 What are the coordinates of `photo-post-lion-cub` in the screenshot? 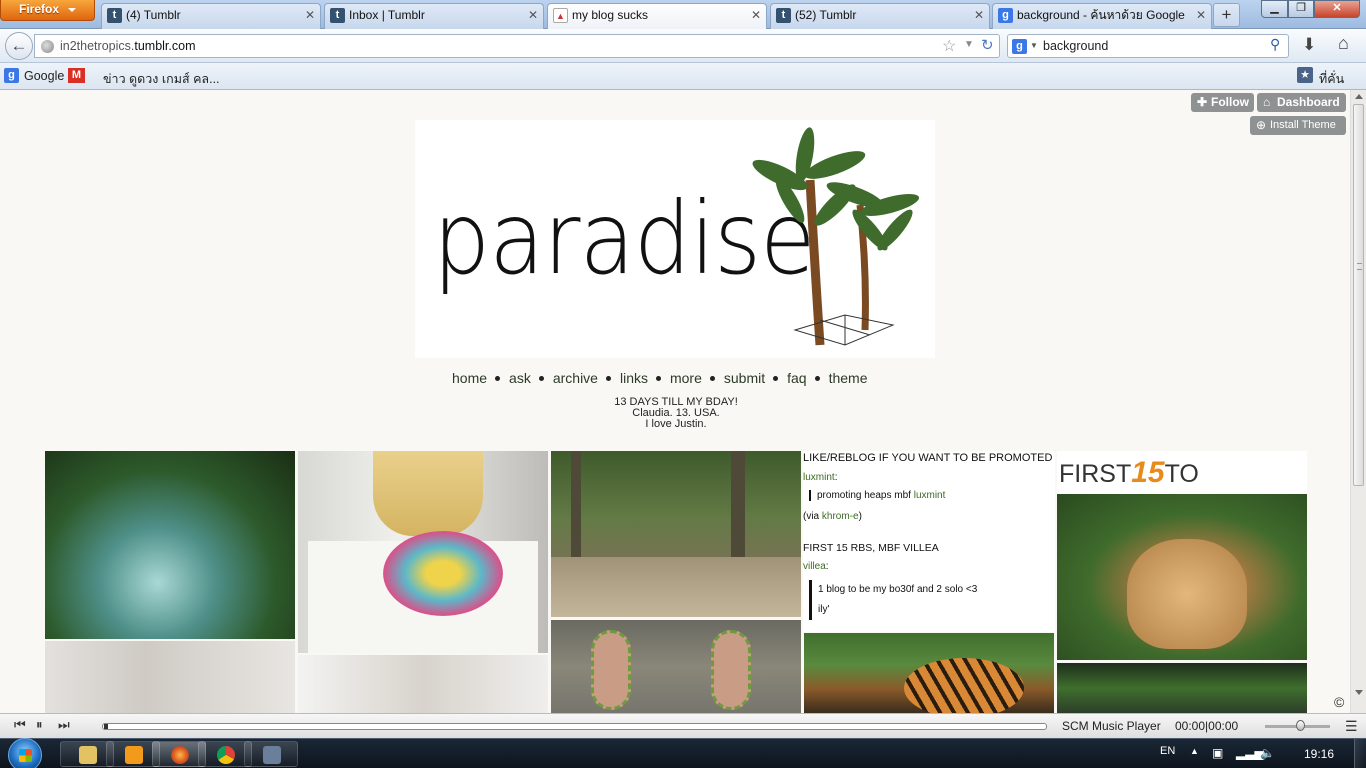 It's located at (1182, 577).